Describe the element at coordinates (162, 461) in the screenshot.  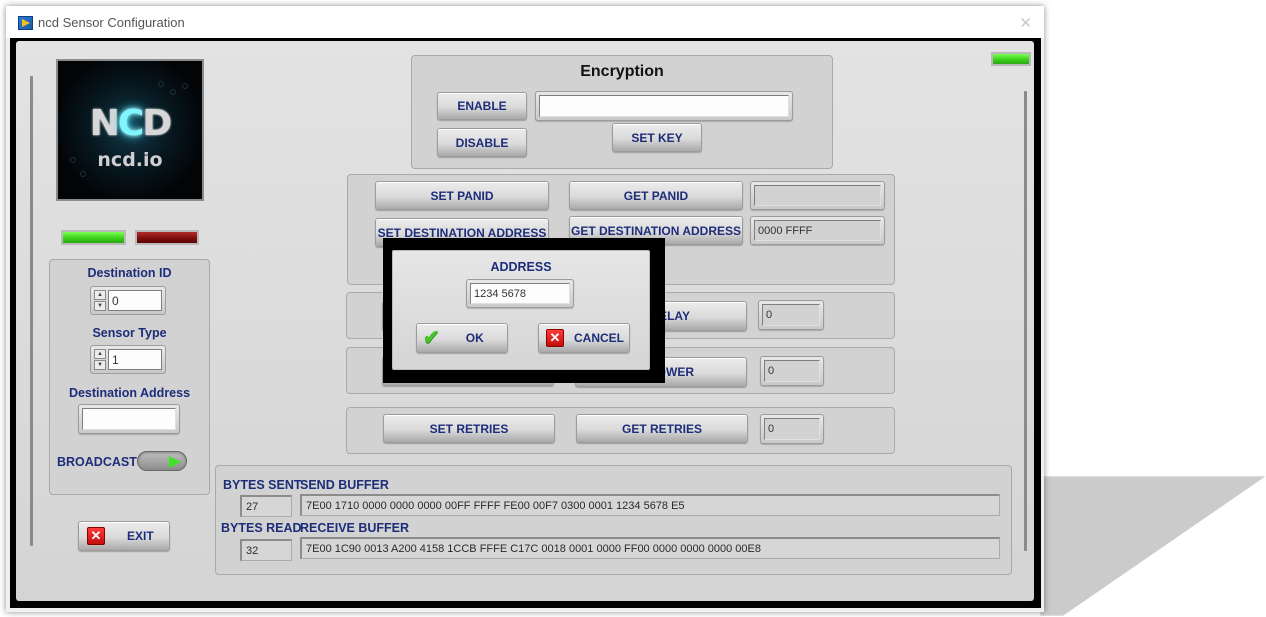
I see `broadcast-toggle` at that location.